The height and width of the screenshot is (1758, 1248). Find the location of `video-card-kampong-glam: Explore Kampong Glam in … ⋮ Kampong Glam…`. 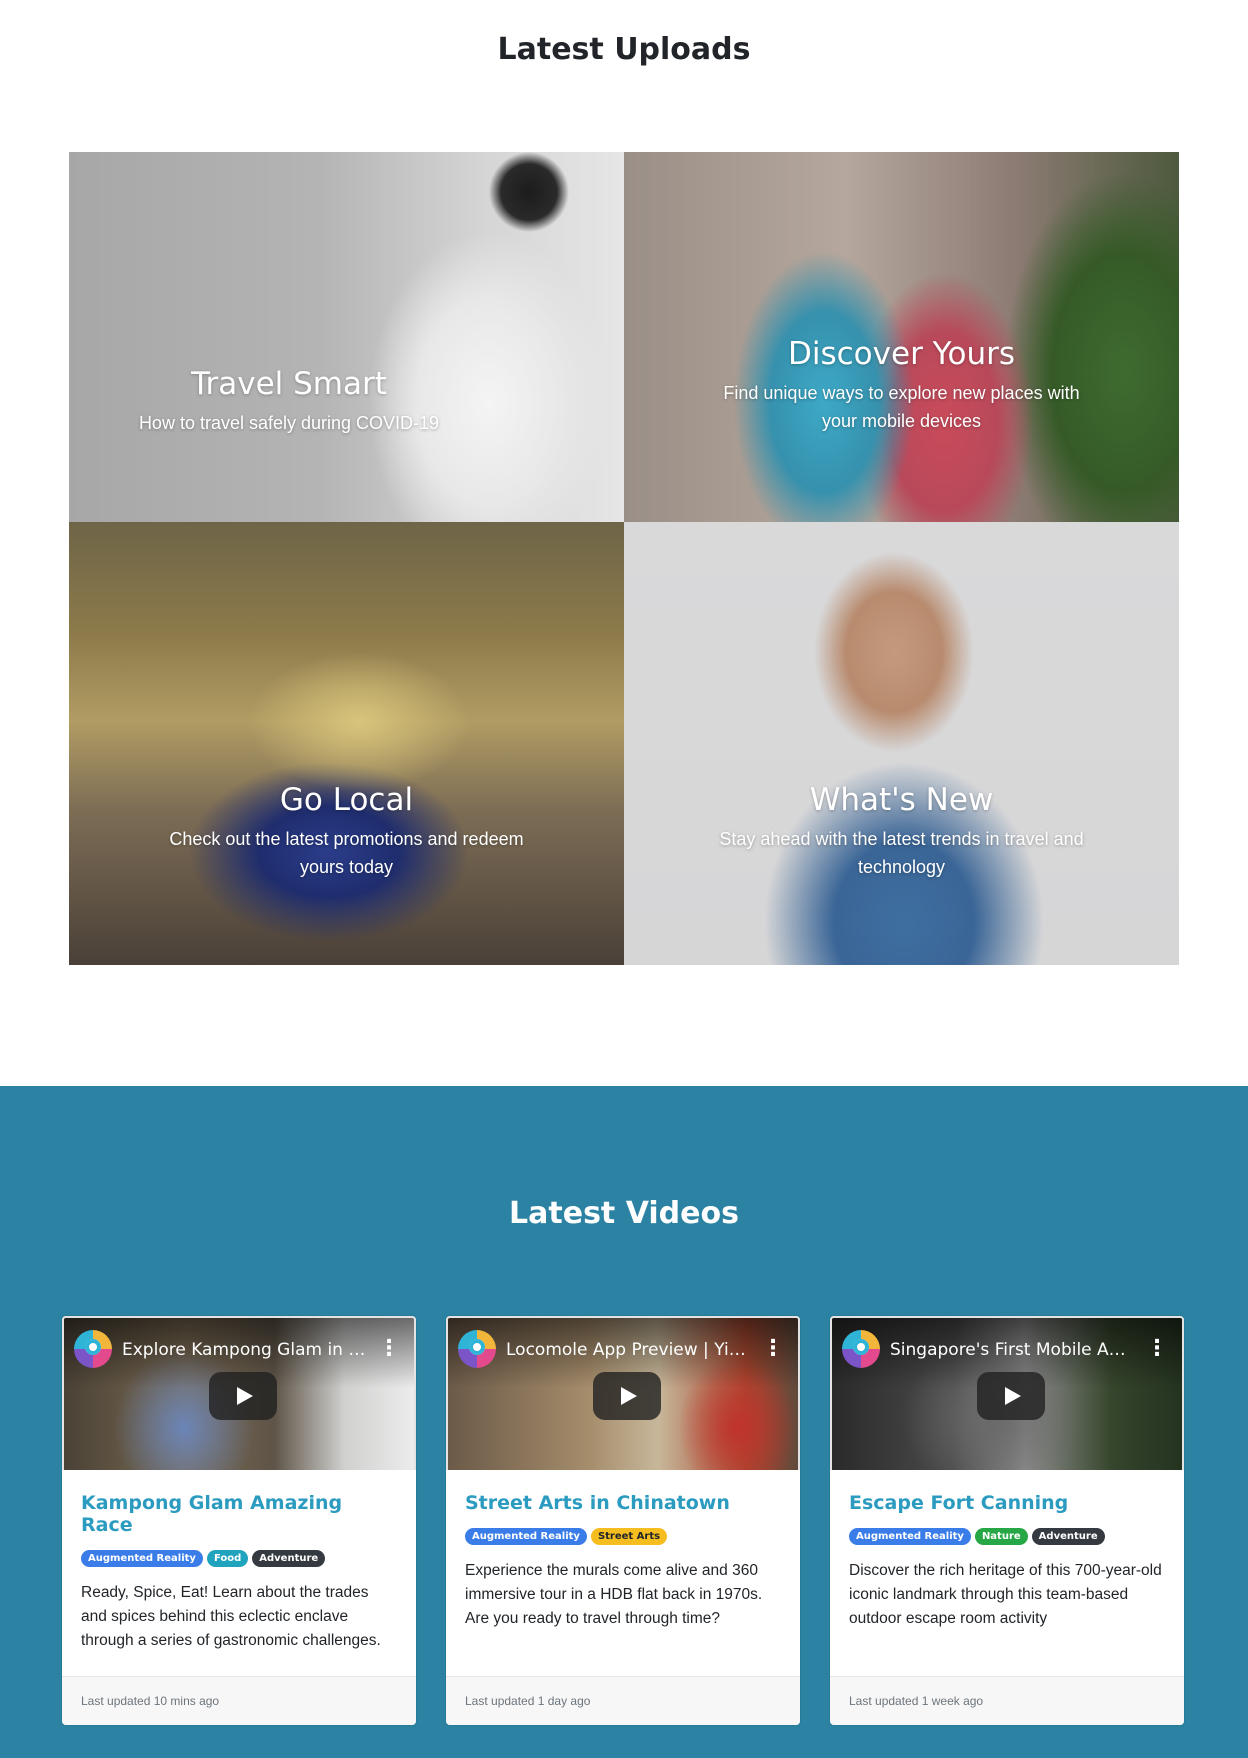

video-card-kampong-glam: Explore Kampong Glam in … ⋮ Kampong Glam… is located at coordinates (239, 1520).